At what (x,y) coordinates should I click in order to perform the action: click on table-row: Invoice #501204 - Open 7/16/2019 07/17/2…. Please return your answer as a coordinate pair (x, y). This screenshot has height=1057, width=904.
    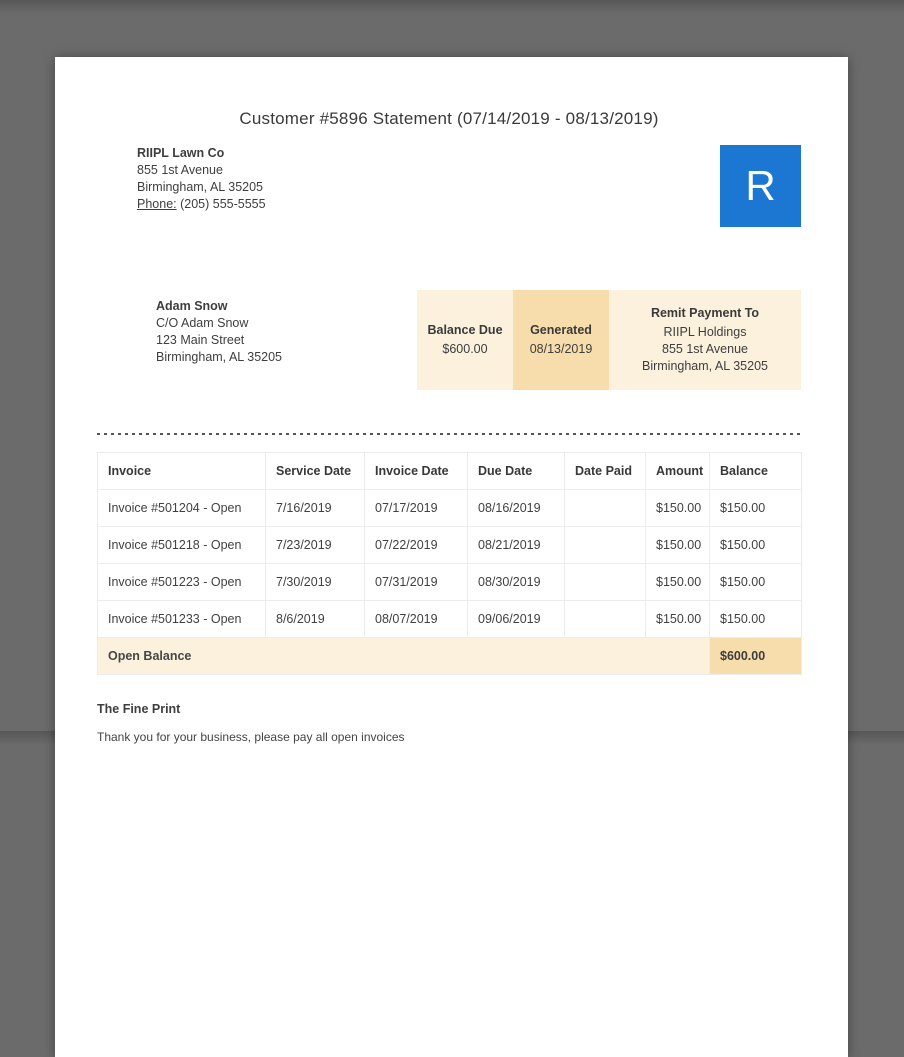
    Looking at the image, I should click on (449, 508).